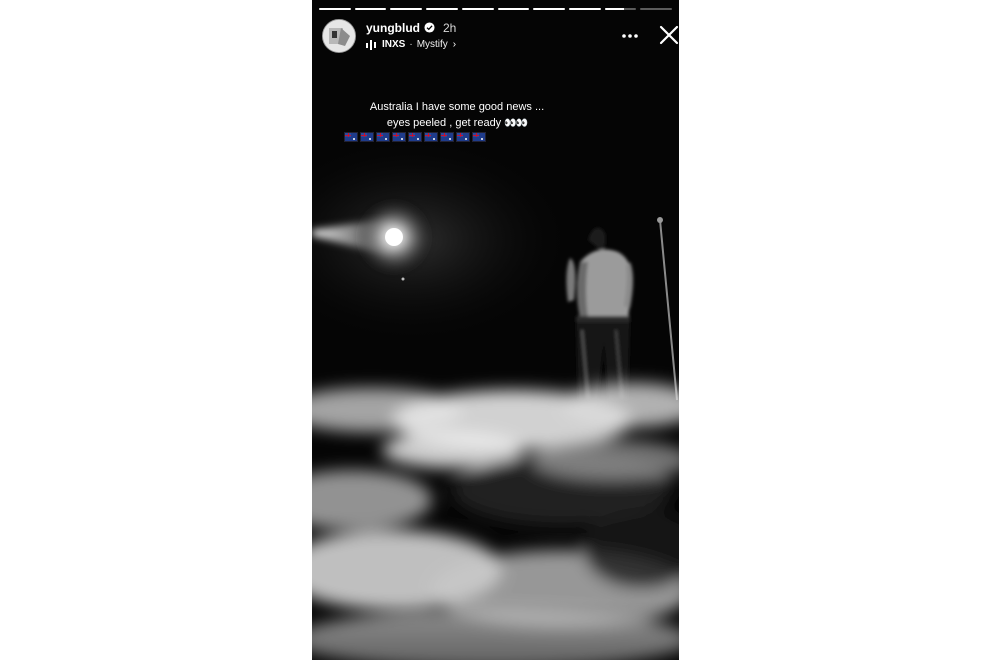 The width and height of the screenshot is (990, 660). What do you see at coordinates (429, 27) in the screenshot?
I see `verified-badge-icon` at bounding box center [429, 27].